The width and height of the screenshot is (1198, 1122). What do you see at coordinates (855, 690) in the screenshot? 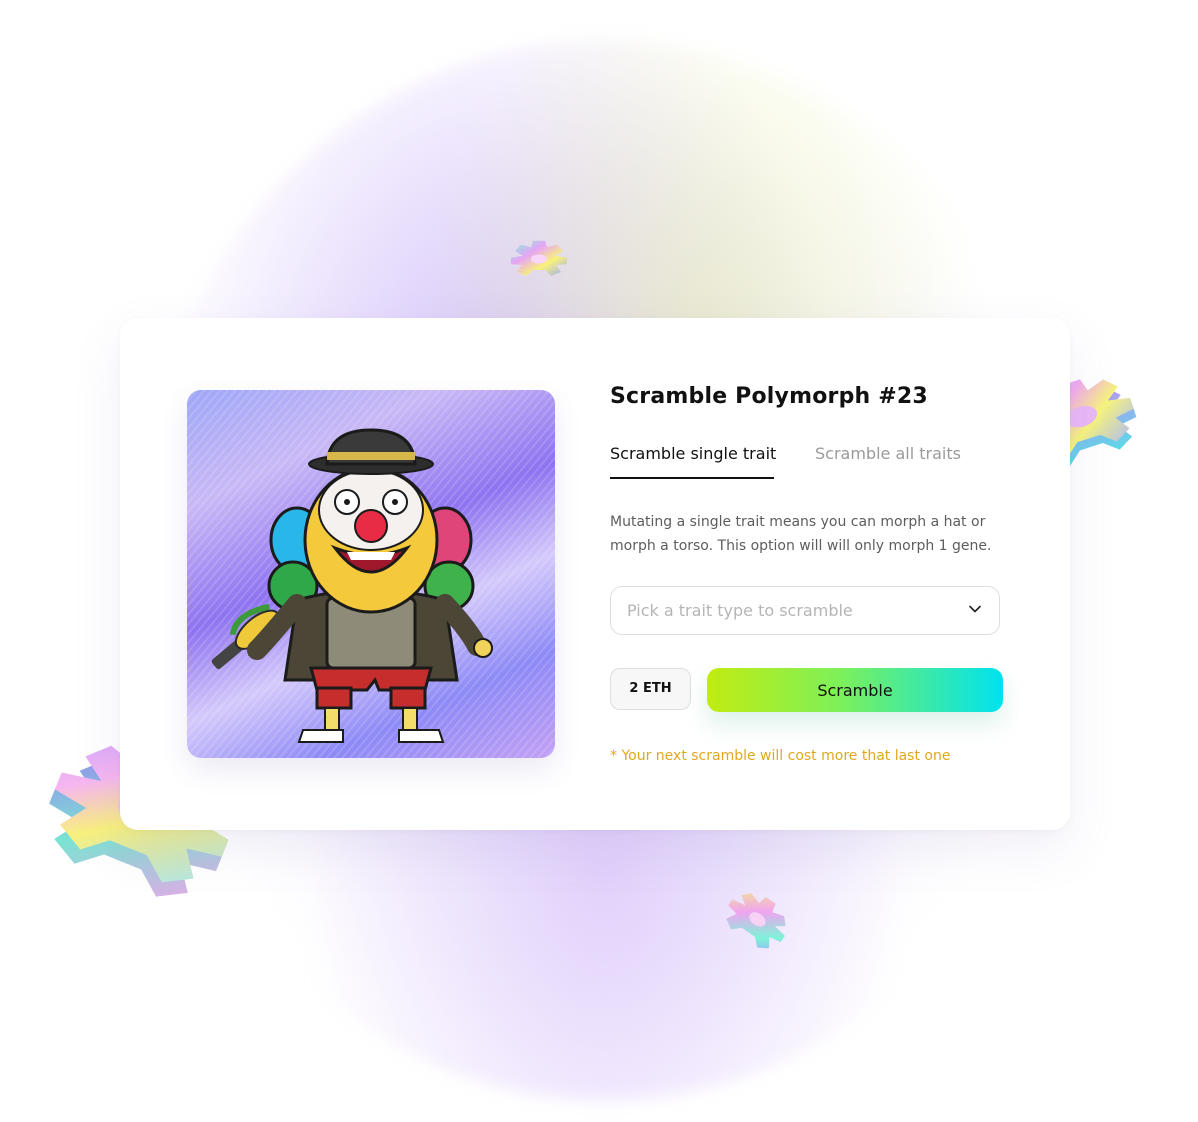
I see `scramble-button: Scramble` at bounding box center [855, 690].